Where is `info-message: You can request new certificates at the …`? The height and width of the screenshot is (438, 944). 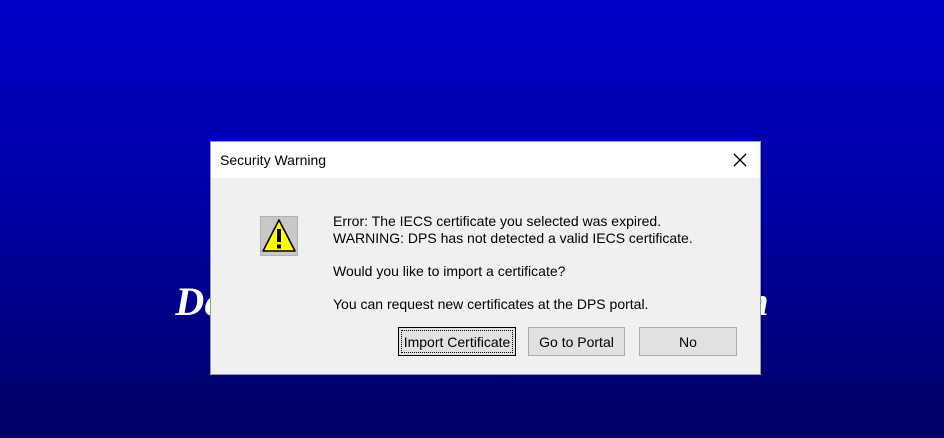 info-message: You can request new certificates at the … is located at coordinates (491, 304).